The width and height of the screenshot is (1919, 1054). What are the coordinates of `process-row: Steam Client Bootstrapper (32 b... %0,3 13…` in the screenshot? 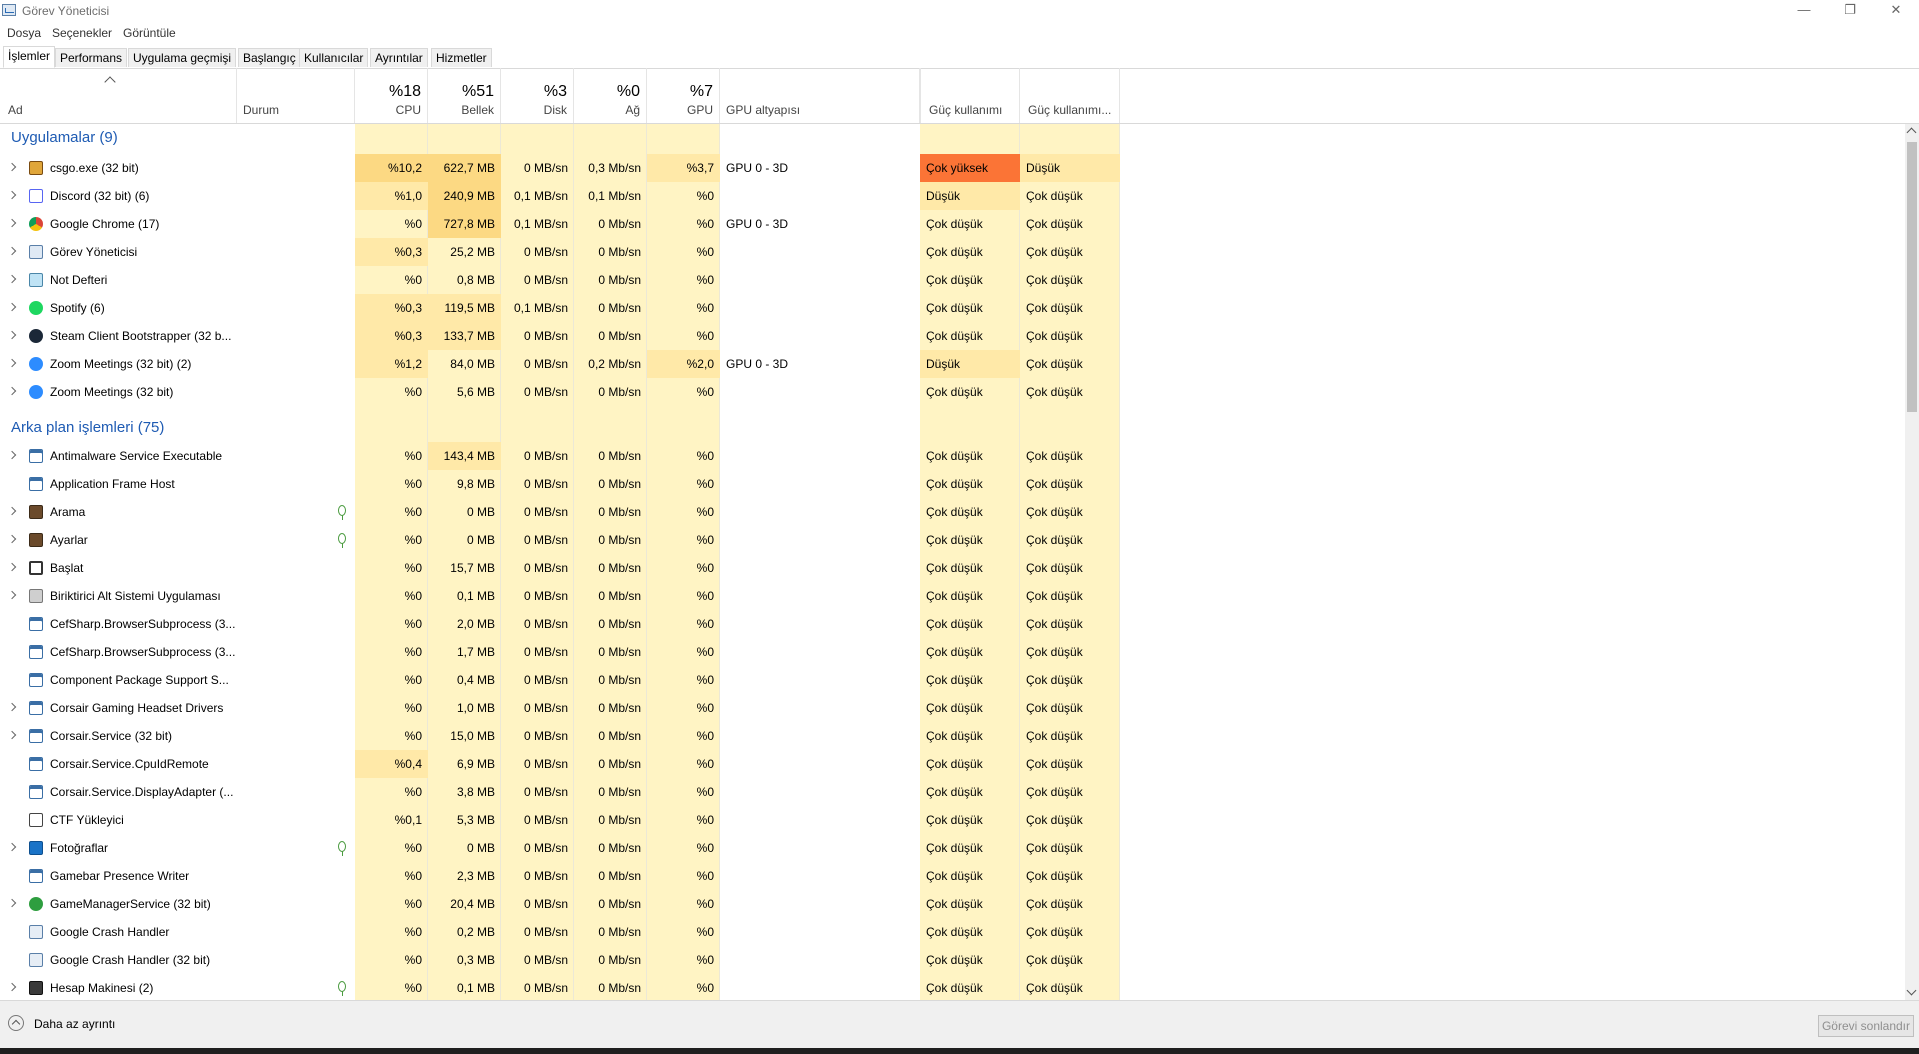 It's located at (560, 336).